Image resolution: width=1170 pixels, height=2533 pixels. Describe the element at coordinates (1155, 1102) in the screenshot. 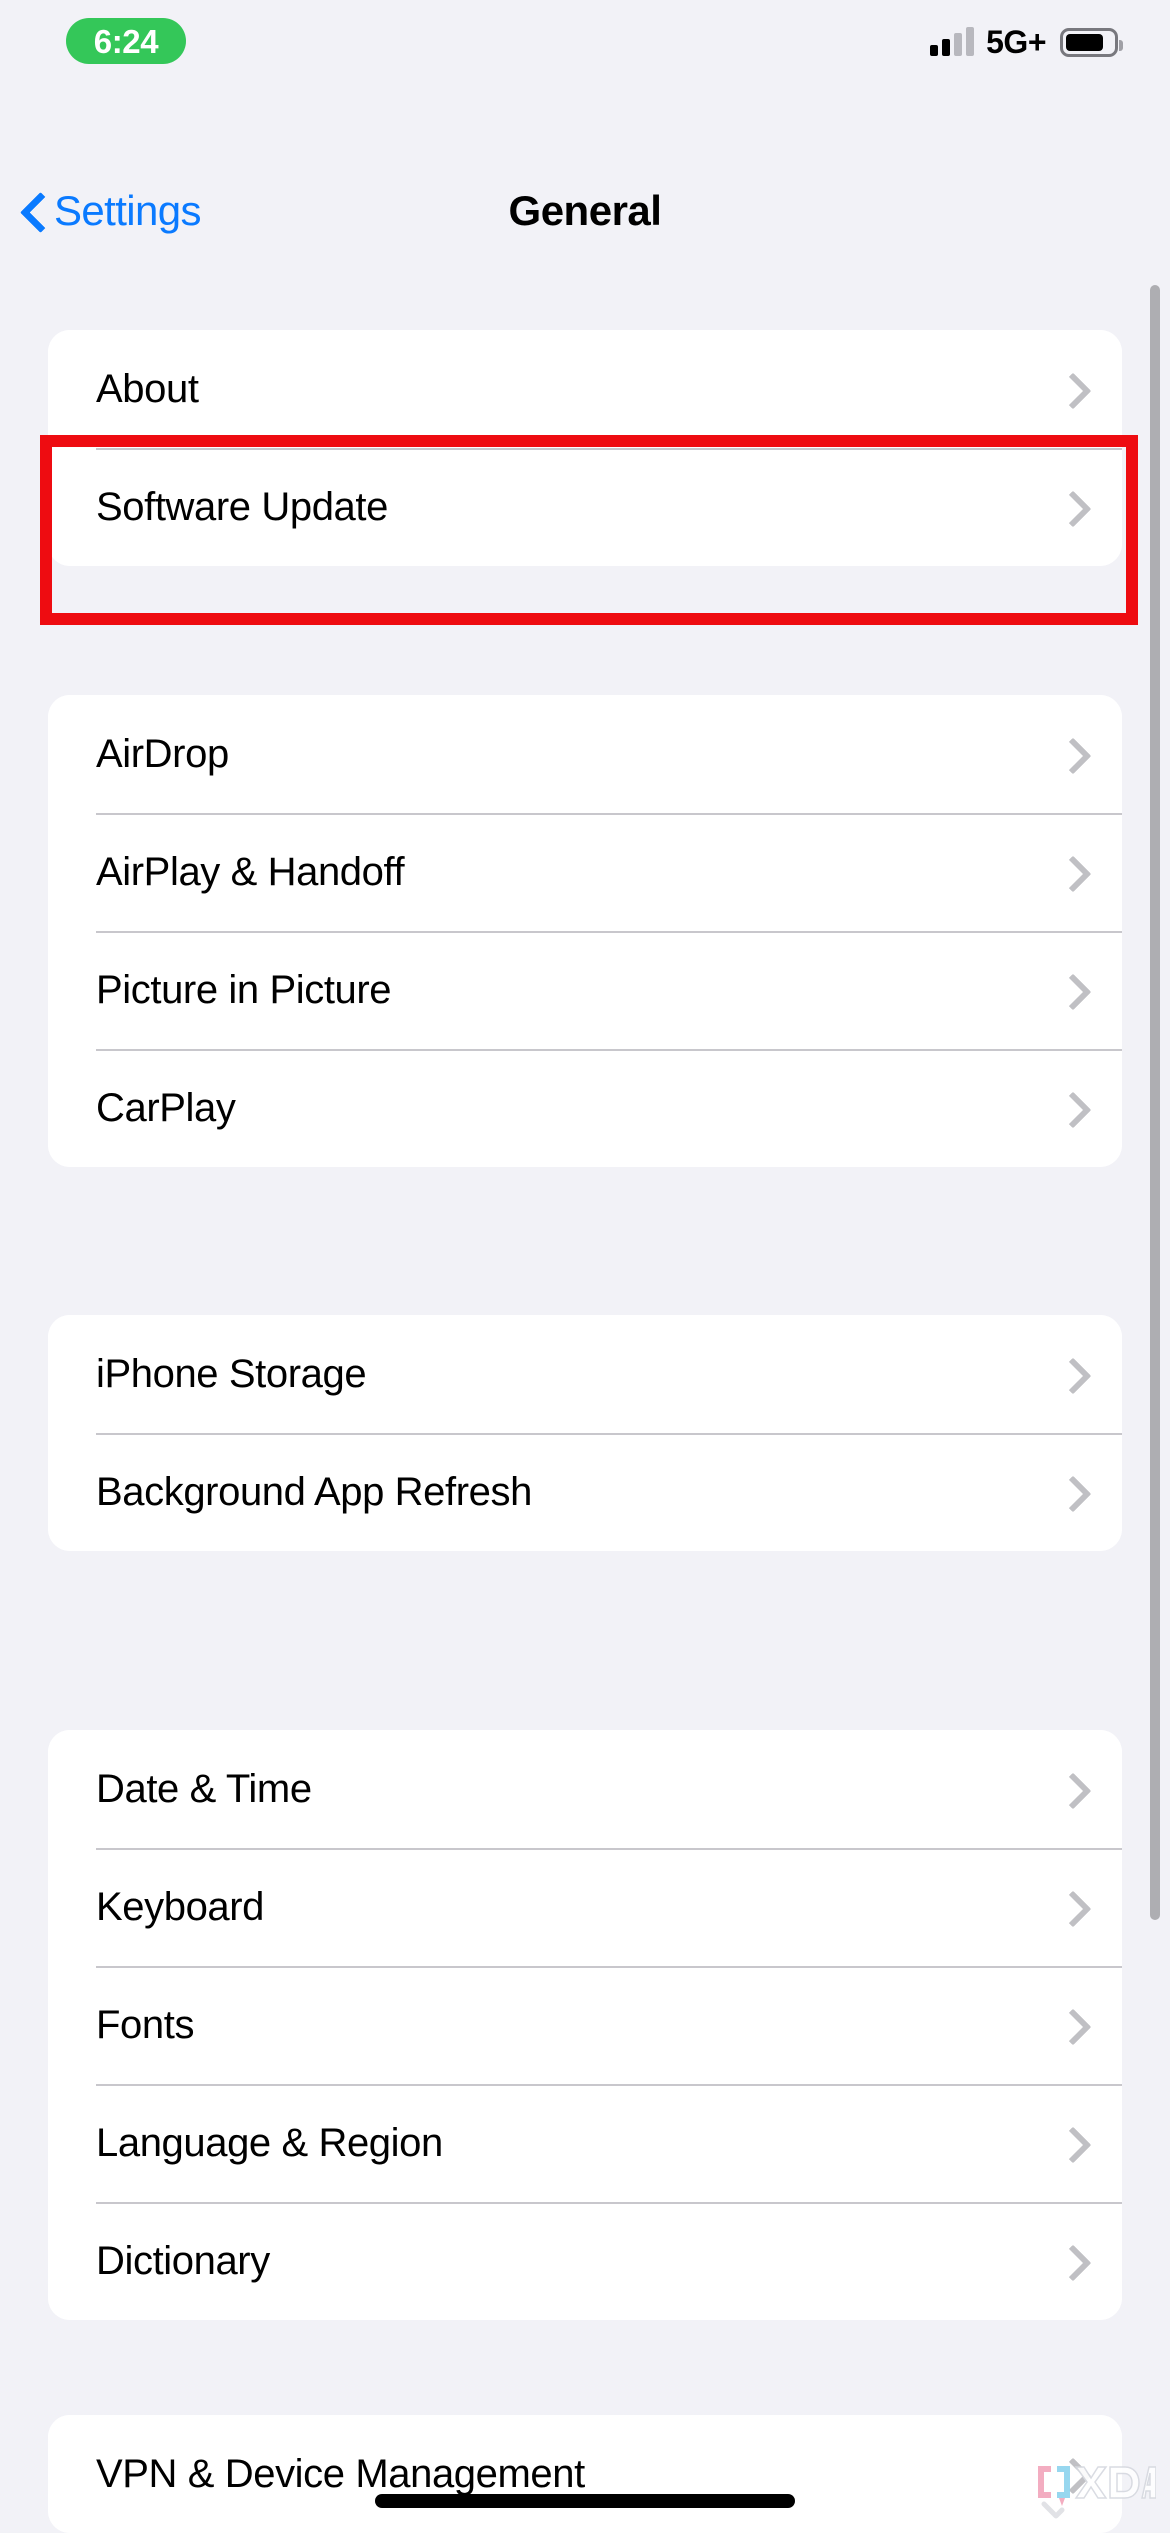

I see `scrollbar` at that location.